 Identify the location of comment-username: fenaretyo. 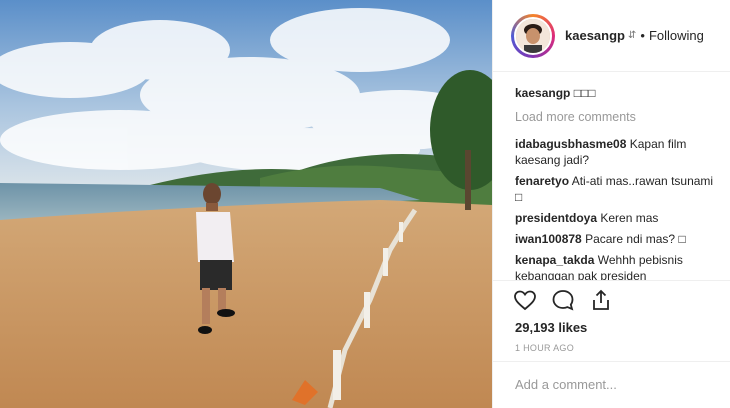
(542, 181).